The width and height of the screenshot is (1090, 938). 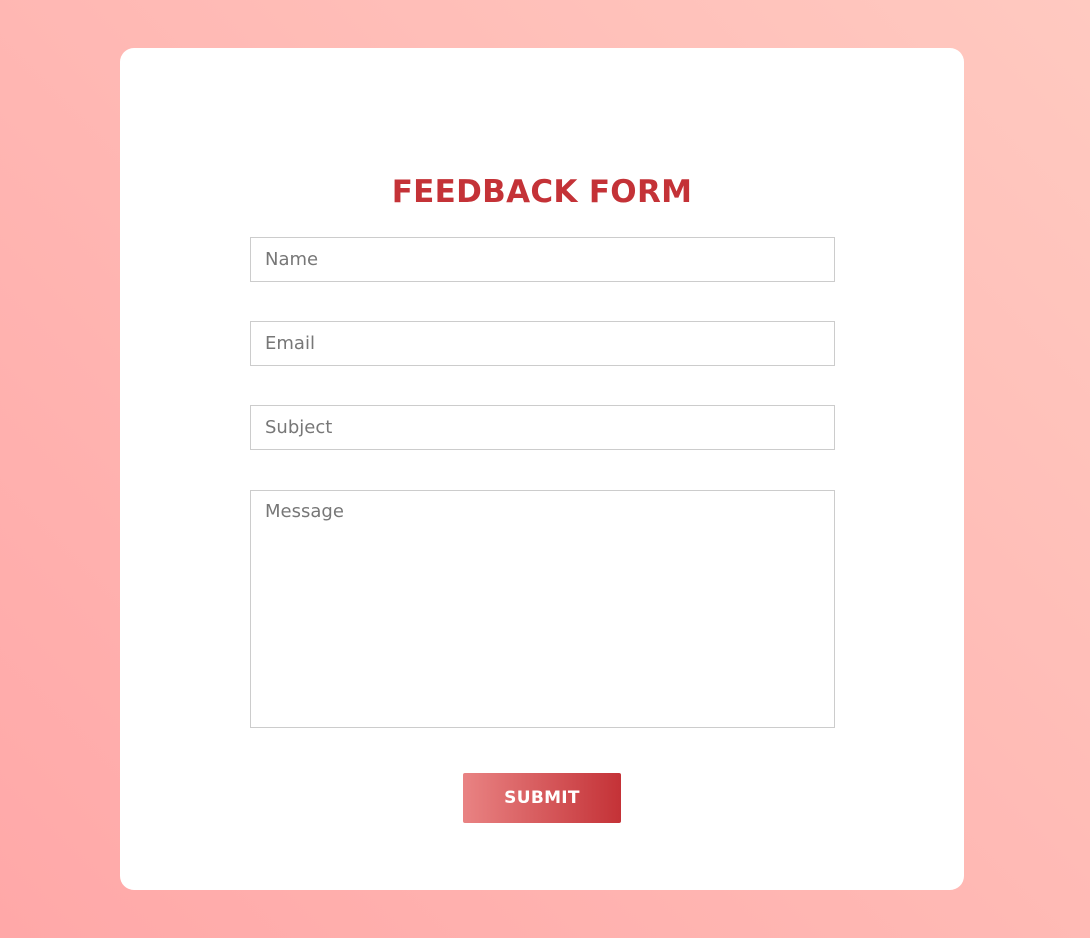 I want to click on subject-input, so click(x=542, y=427).